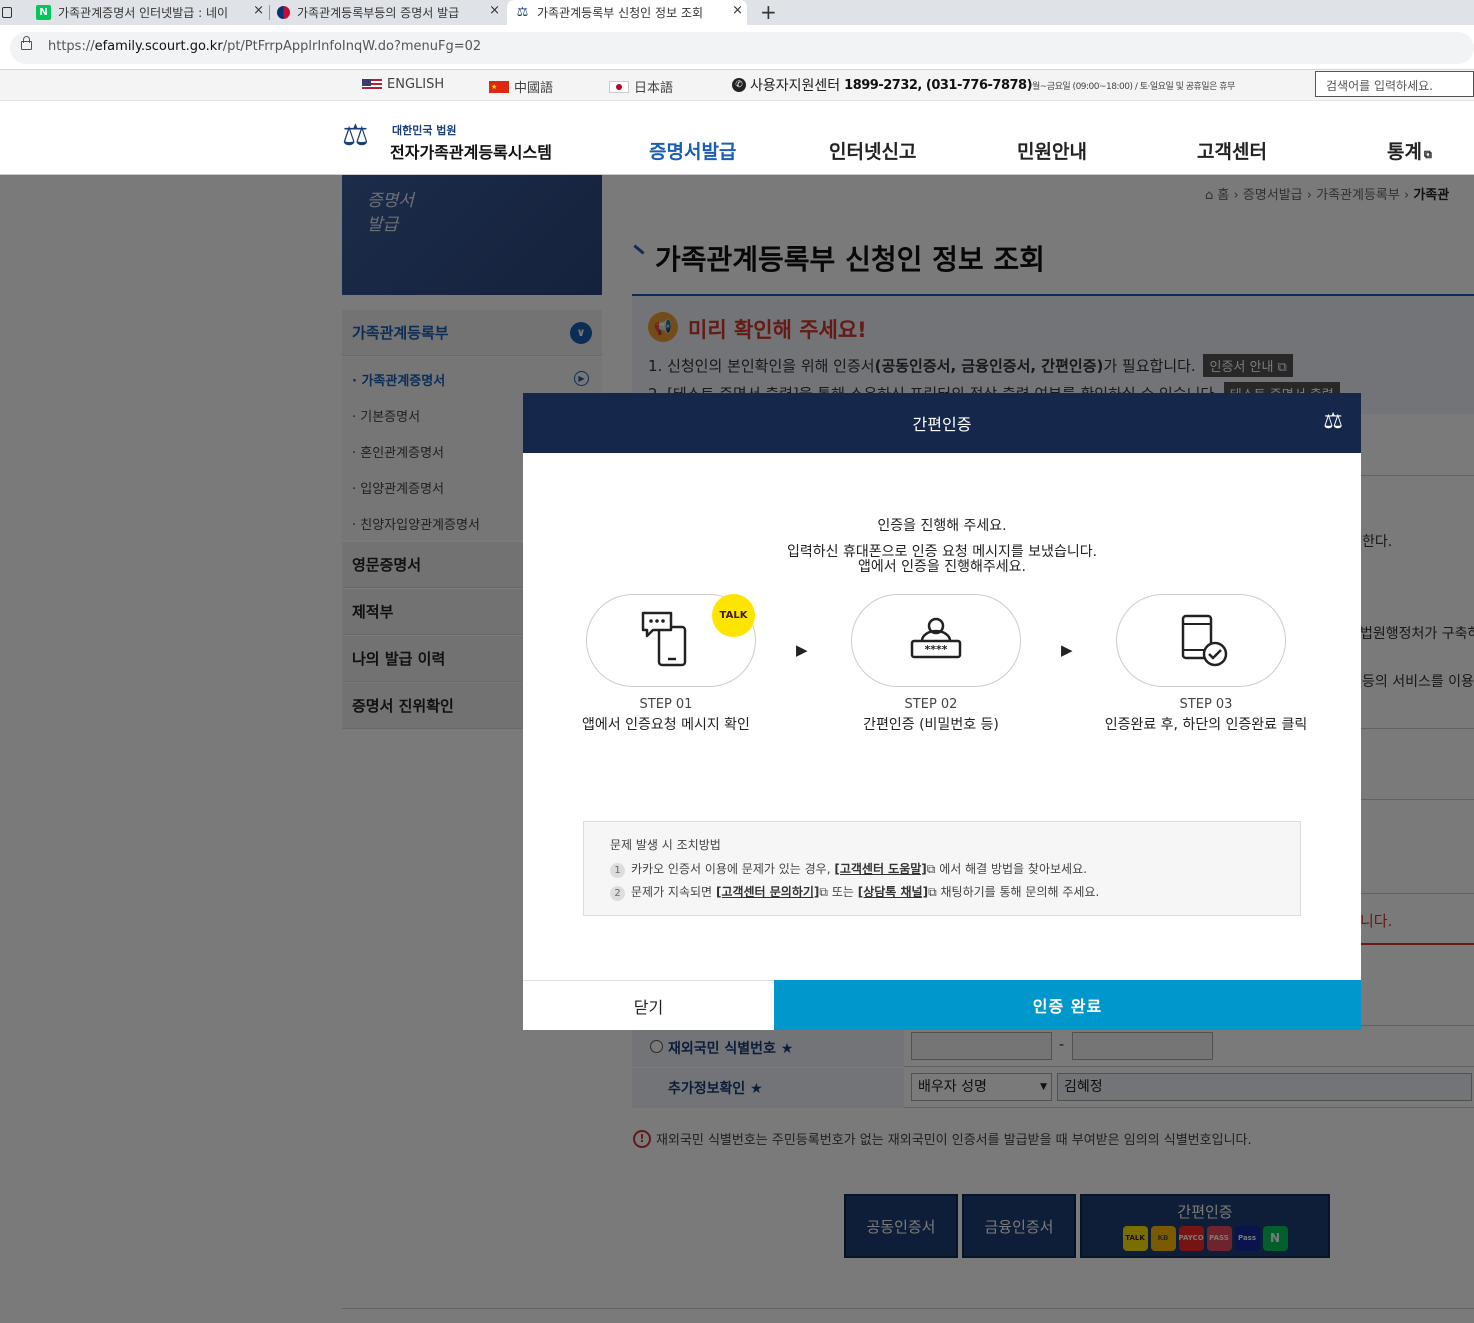 The height and width of the screenshot is (1323, 1474). What do you see at coordinates (1135, 1238) in the screenshot?
I see `kakao-icon: TALK` at bounding box center [1135, 1238].